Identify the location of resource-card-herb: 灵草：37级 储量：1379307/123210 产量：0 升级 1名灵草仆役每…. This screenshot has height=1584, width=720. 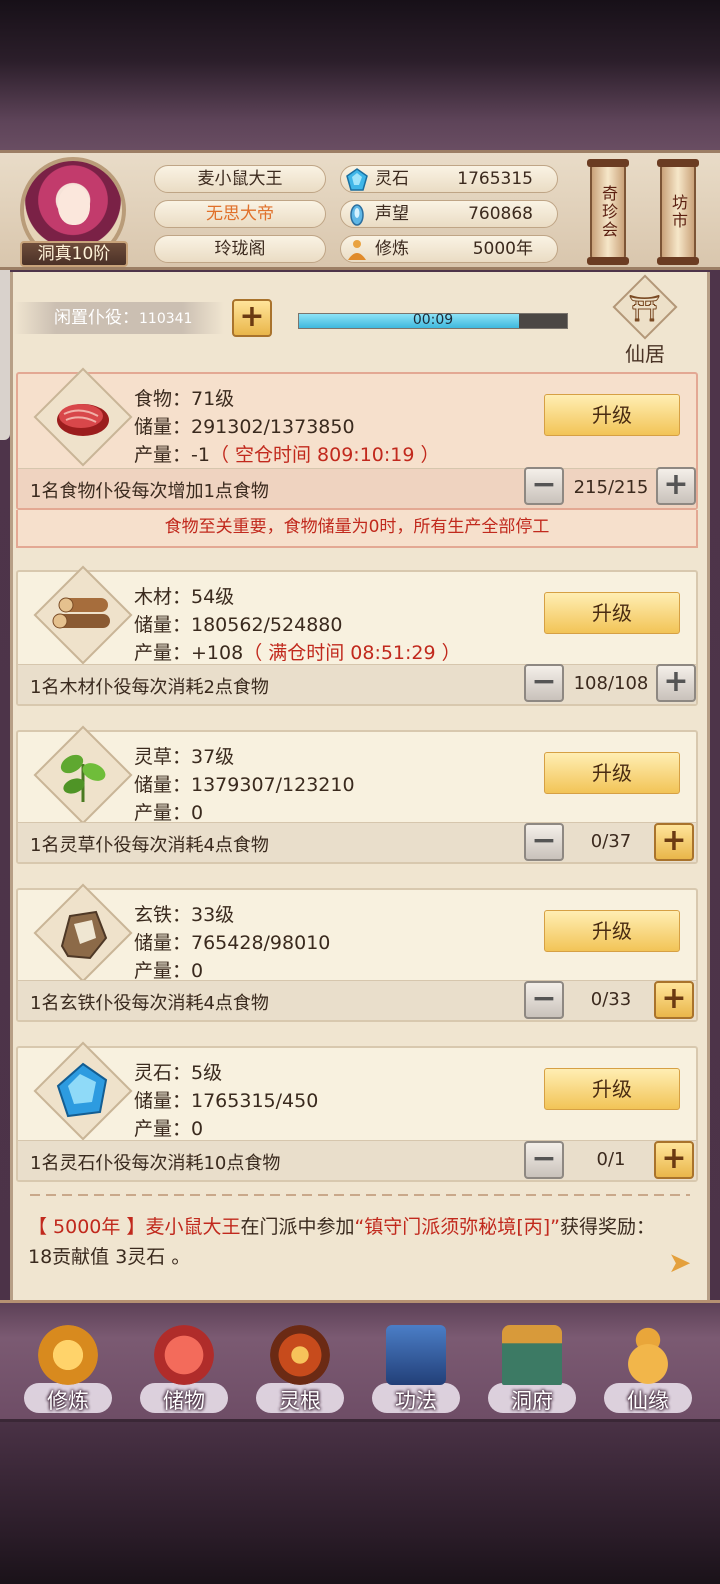
(357, 794).